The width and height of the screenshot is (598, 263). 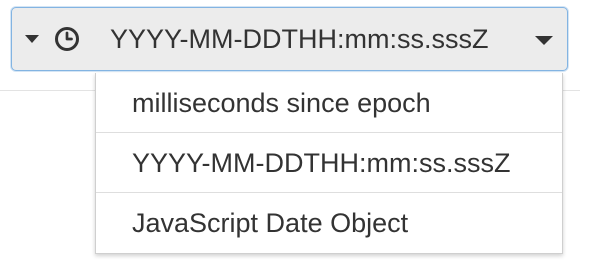 What do you see at coordinates (67, 39) in the screenshot?
I see `clock-icon` at bounding box center [67, 39].